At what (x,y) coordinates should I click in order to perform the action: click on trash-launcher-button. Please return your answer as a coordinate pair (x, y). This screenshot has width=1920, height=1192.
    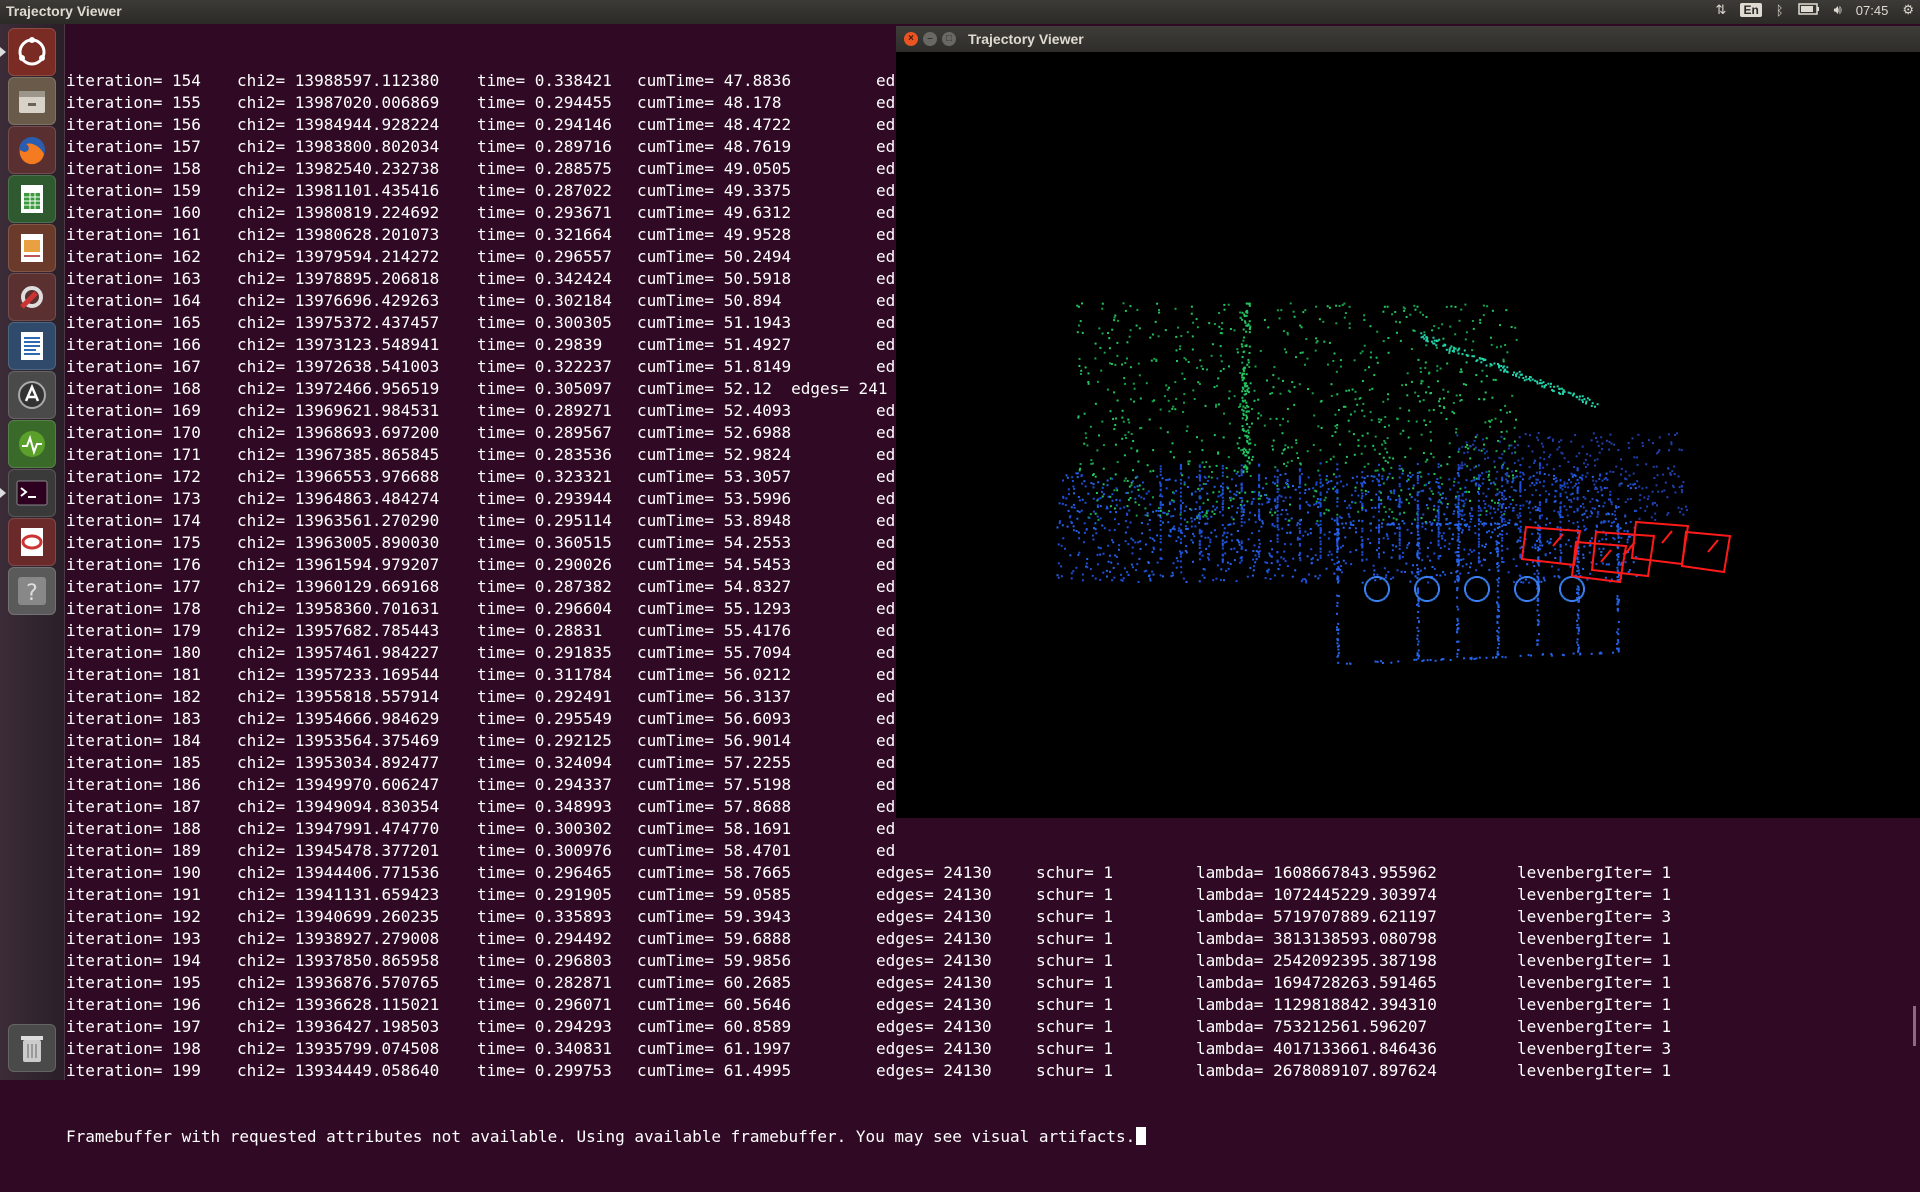
    Looking at the image, I should click on (32, 1048).